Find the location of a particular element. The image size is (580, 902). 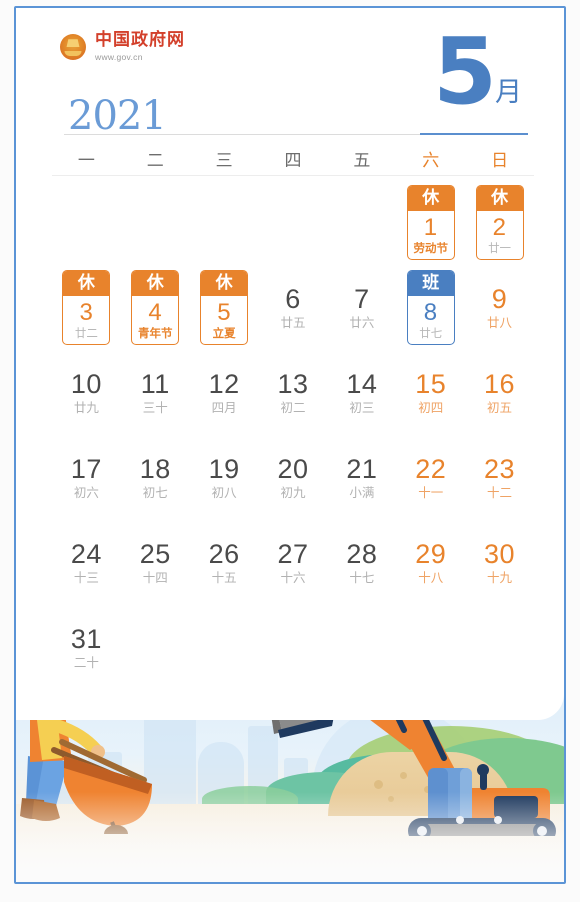

day-number: 20 is located at coordinates (293, 468).